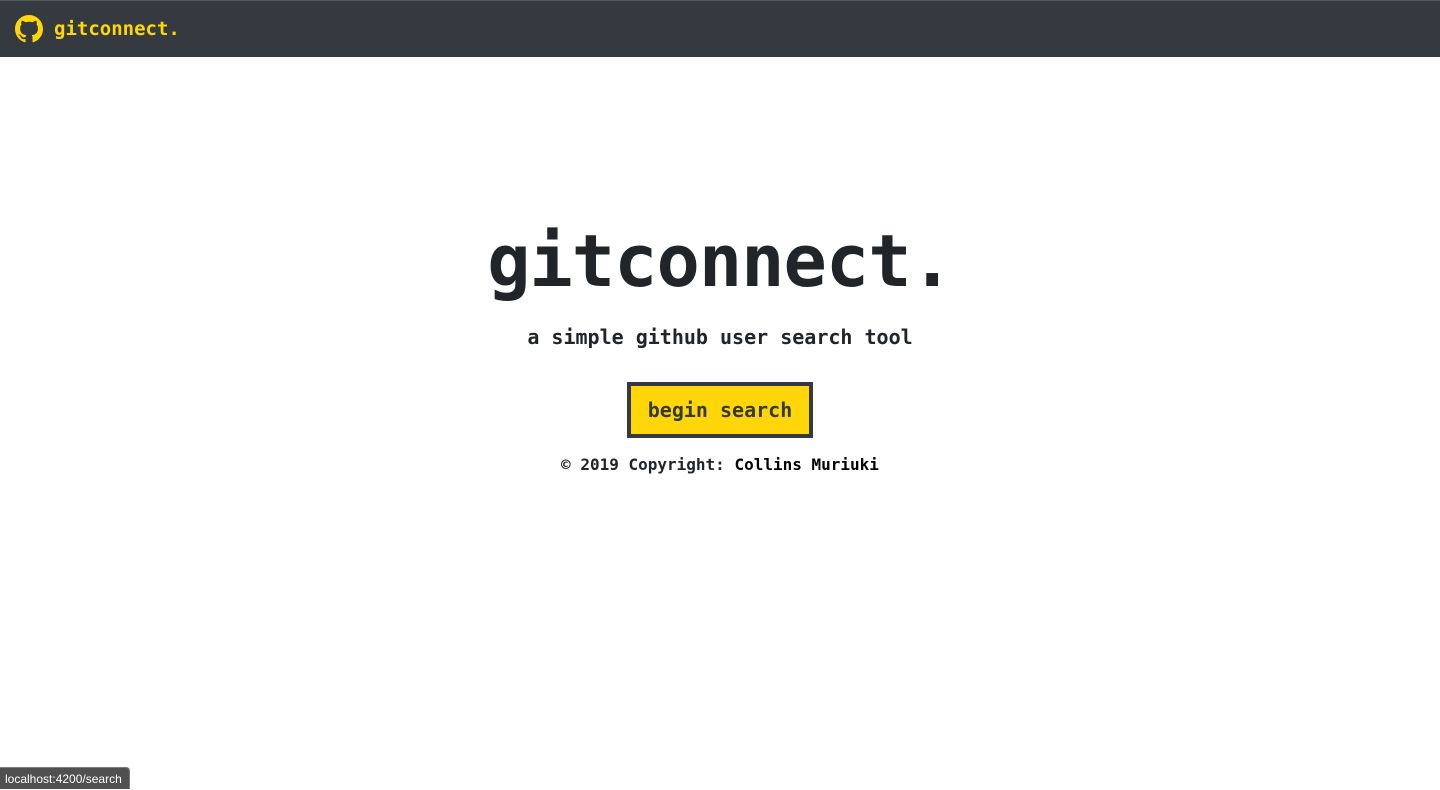 The height and width of the screenshot is (790, 1440). Describe the element at coordinates (720, 28) in the screenshot. I see `navbar: gitconnect.` at that location.